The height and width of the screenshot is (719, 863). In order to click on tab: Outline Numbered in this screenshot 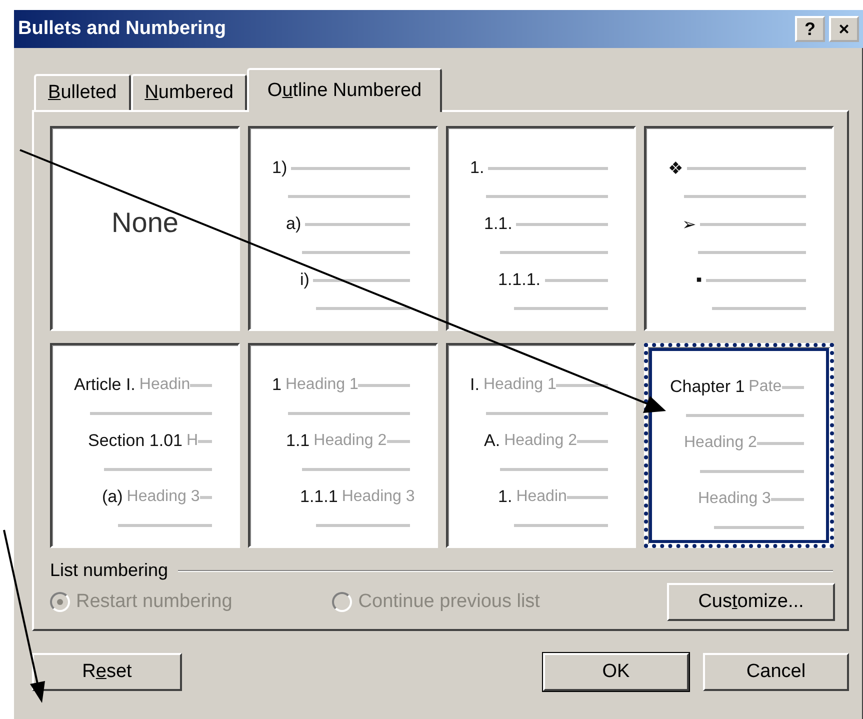, I will do `click(344, 90)`.